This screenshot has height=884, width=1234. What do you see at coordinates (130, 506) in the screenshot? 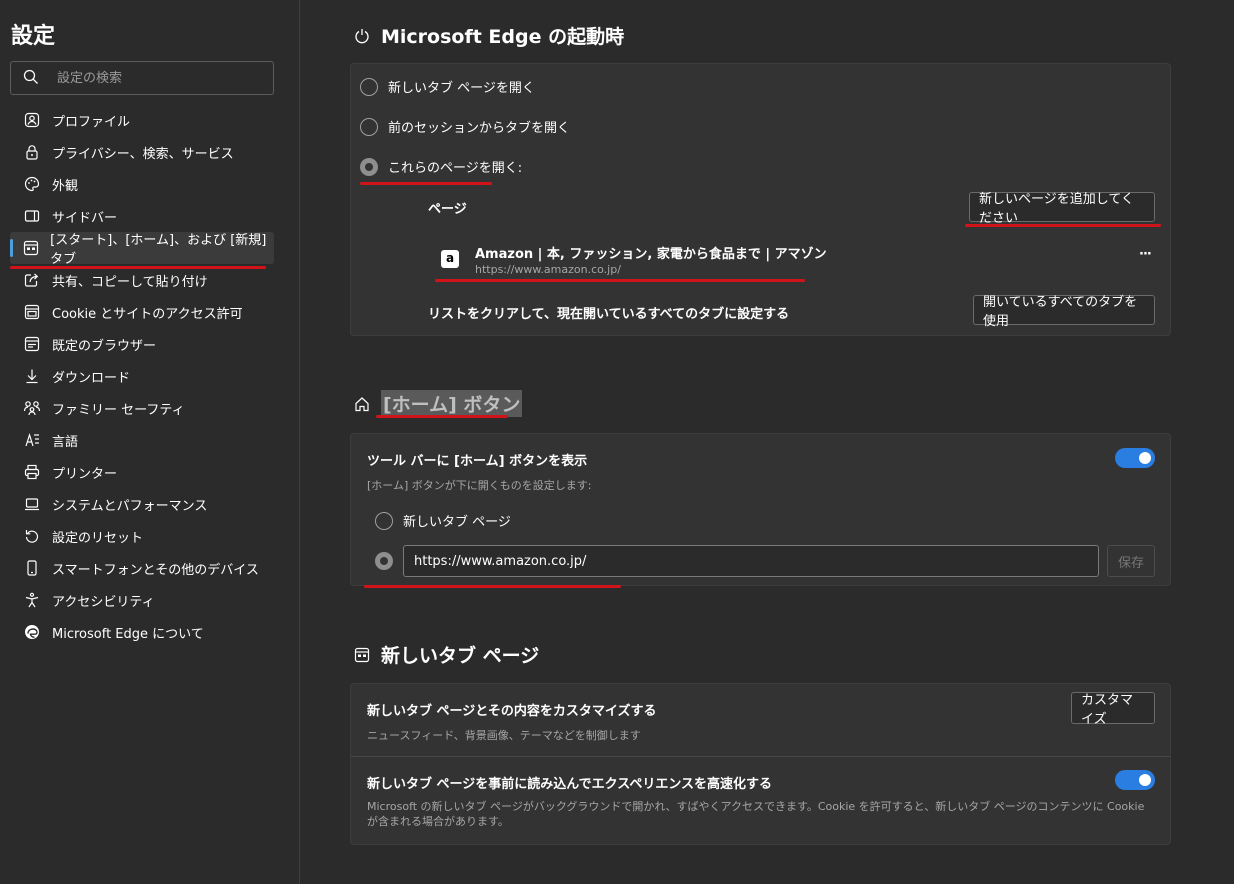
I see `nav-label: システムとパフォーマンス` at bounding box center [130, 506].